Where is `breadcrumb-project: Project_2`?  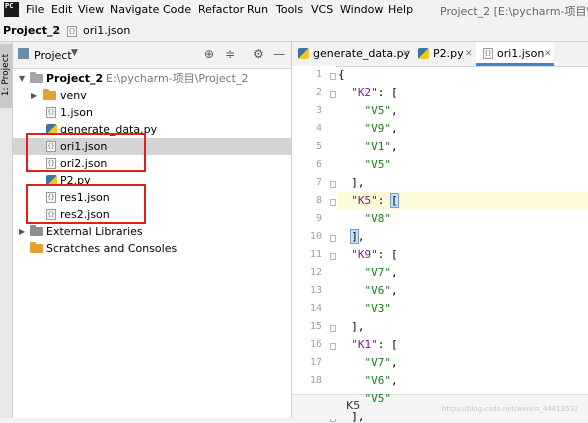 breadcrumb-project: Project_2 is located at coordinates (31, 30).